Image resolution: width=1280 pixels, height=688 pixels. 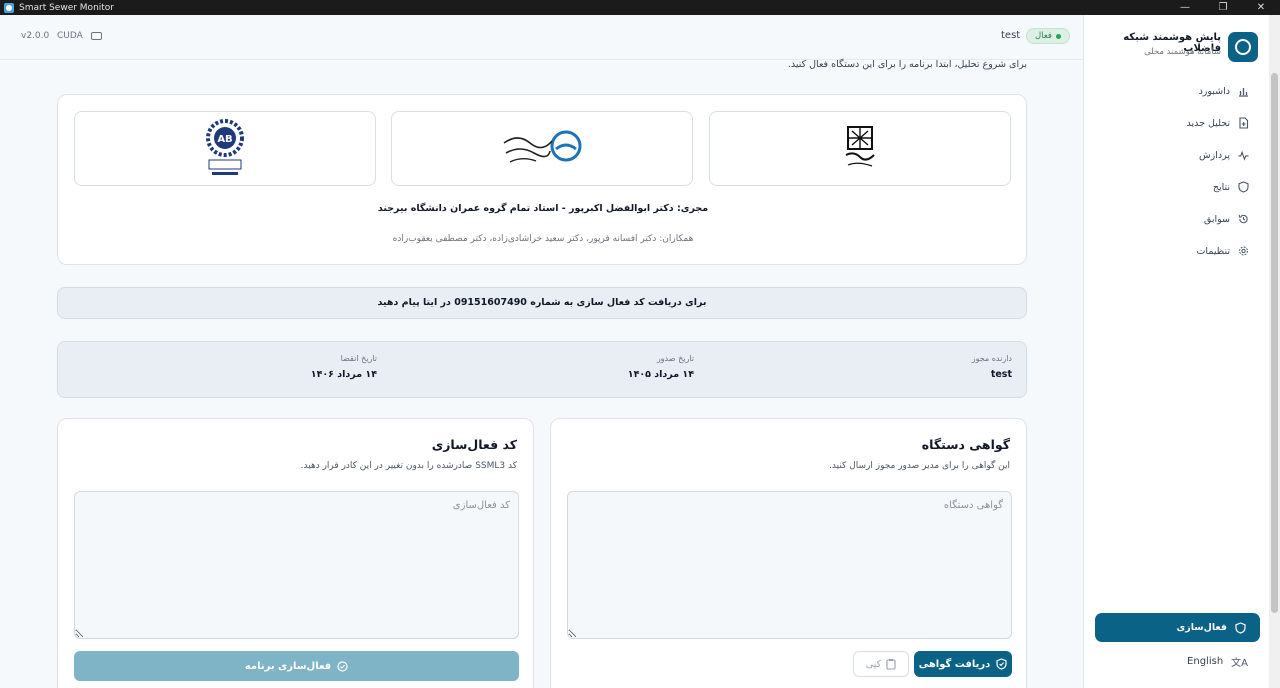 I want to click on copy-button: کپی, so click(x=881, y=664).